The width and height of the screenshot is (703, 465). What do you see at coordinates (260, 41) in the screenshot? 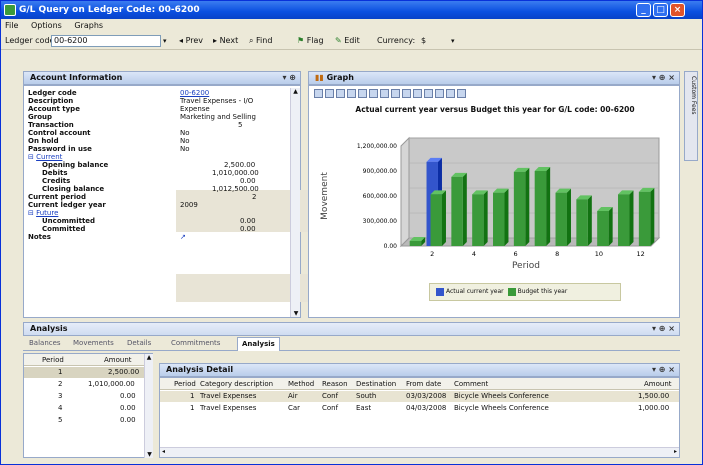
I see `find-button: ⌕ Find` at bounding box center [260, 41].